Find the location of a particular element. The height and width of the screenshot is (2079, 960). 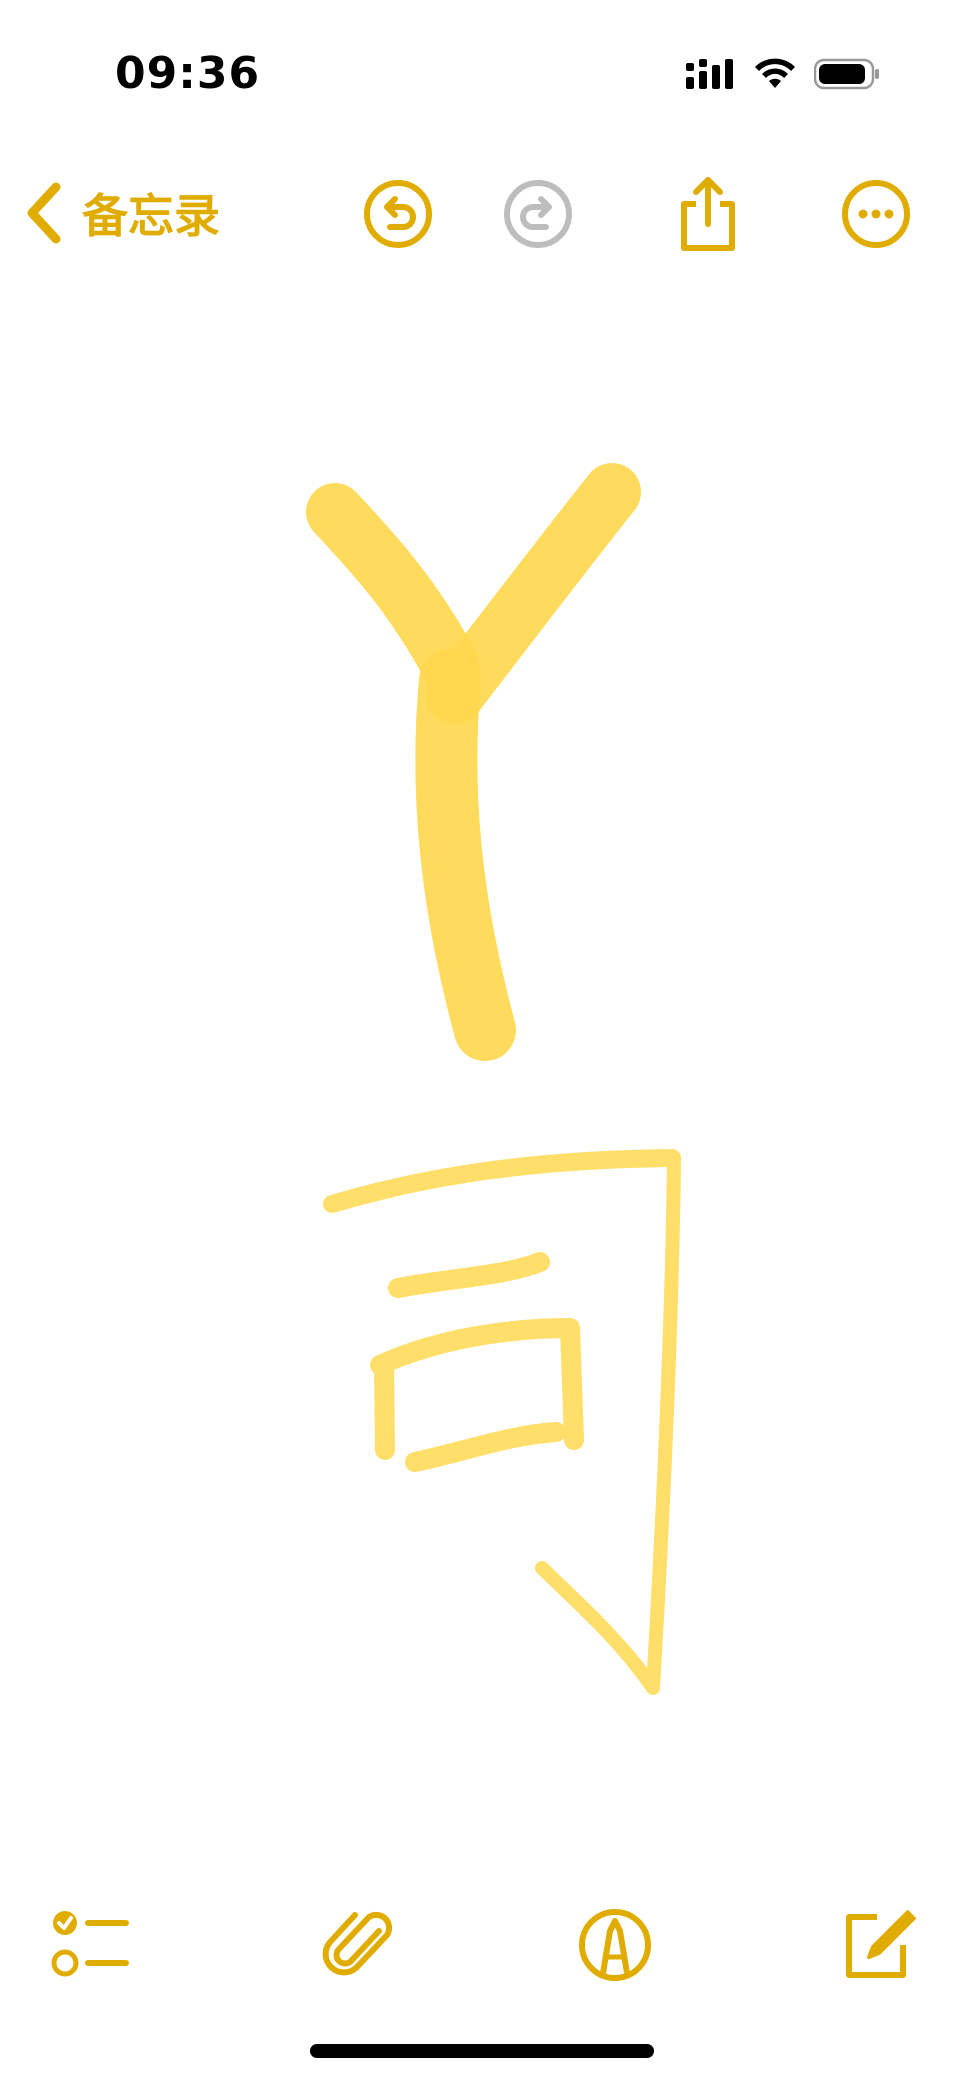

checklist-button is located at coordinates (93, 1945).